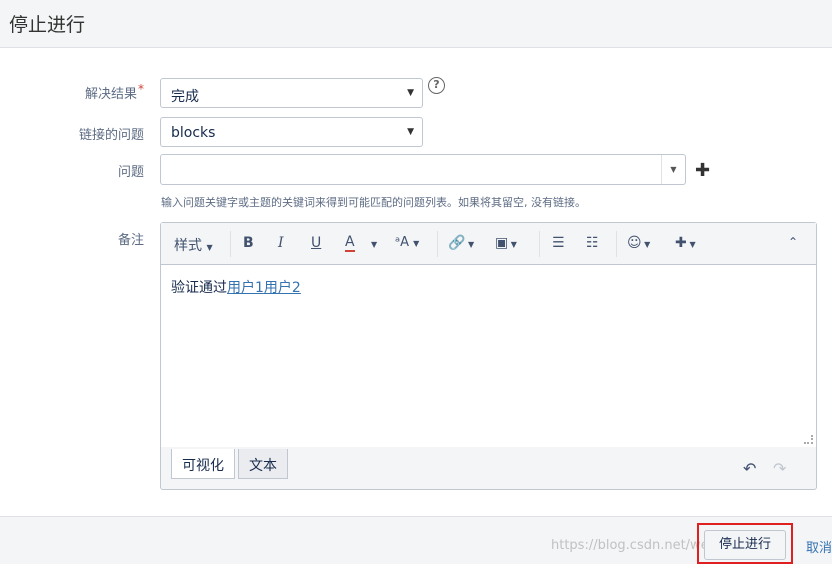 The height and width of the screenshot is (564, 832). What do you see at coordinates (130, 240) in the screenshot?
I see `comment-label: 备注` at bounding box center [130, 240].